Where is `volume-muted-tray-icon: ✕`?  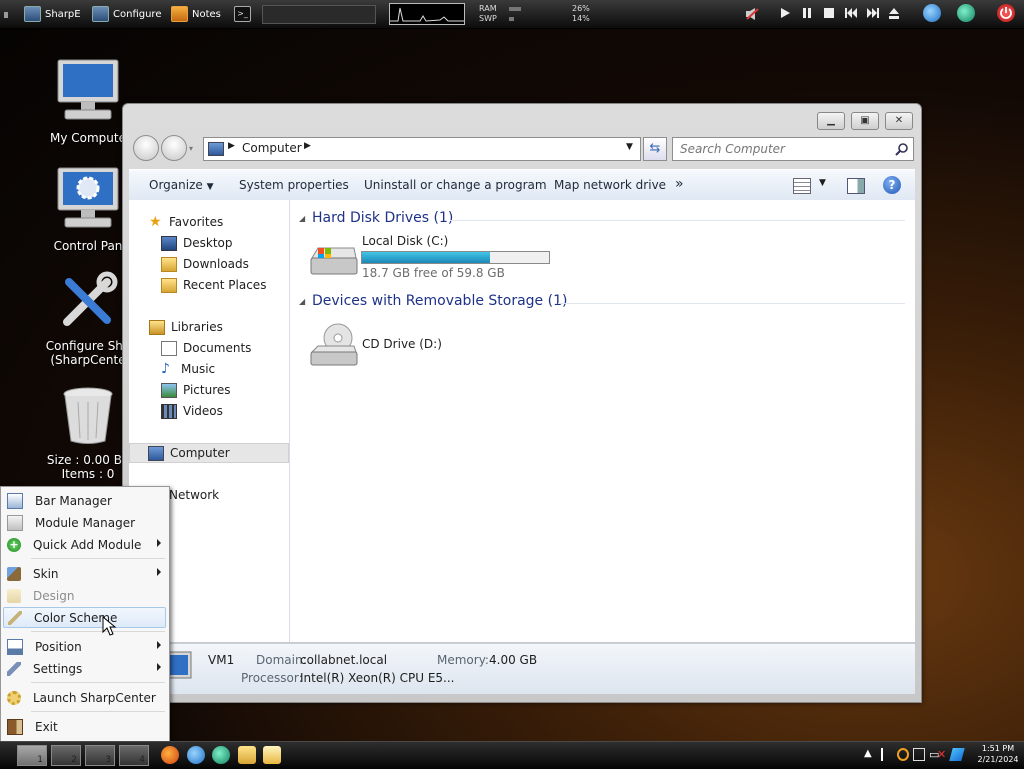
volume-muted-tray-icon: ✕ is located at coordinates (943, 754).